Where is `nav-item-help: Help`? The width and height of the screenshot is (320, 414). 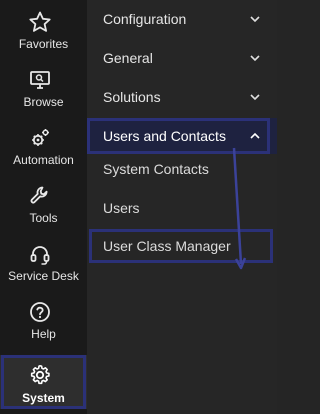
nav-item-help: Help is located at coordinates (43, 322).